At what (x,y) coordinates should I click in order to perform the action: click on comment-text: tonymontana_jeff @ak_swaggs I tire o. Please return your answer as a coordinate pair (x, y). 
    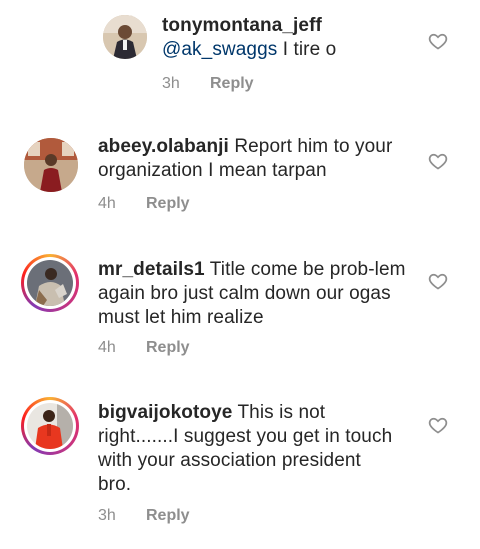
    Looking at the image, I should click on (287, 38).